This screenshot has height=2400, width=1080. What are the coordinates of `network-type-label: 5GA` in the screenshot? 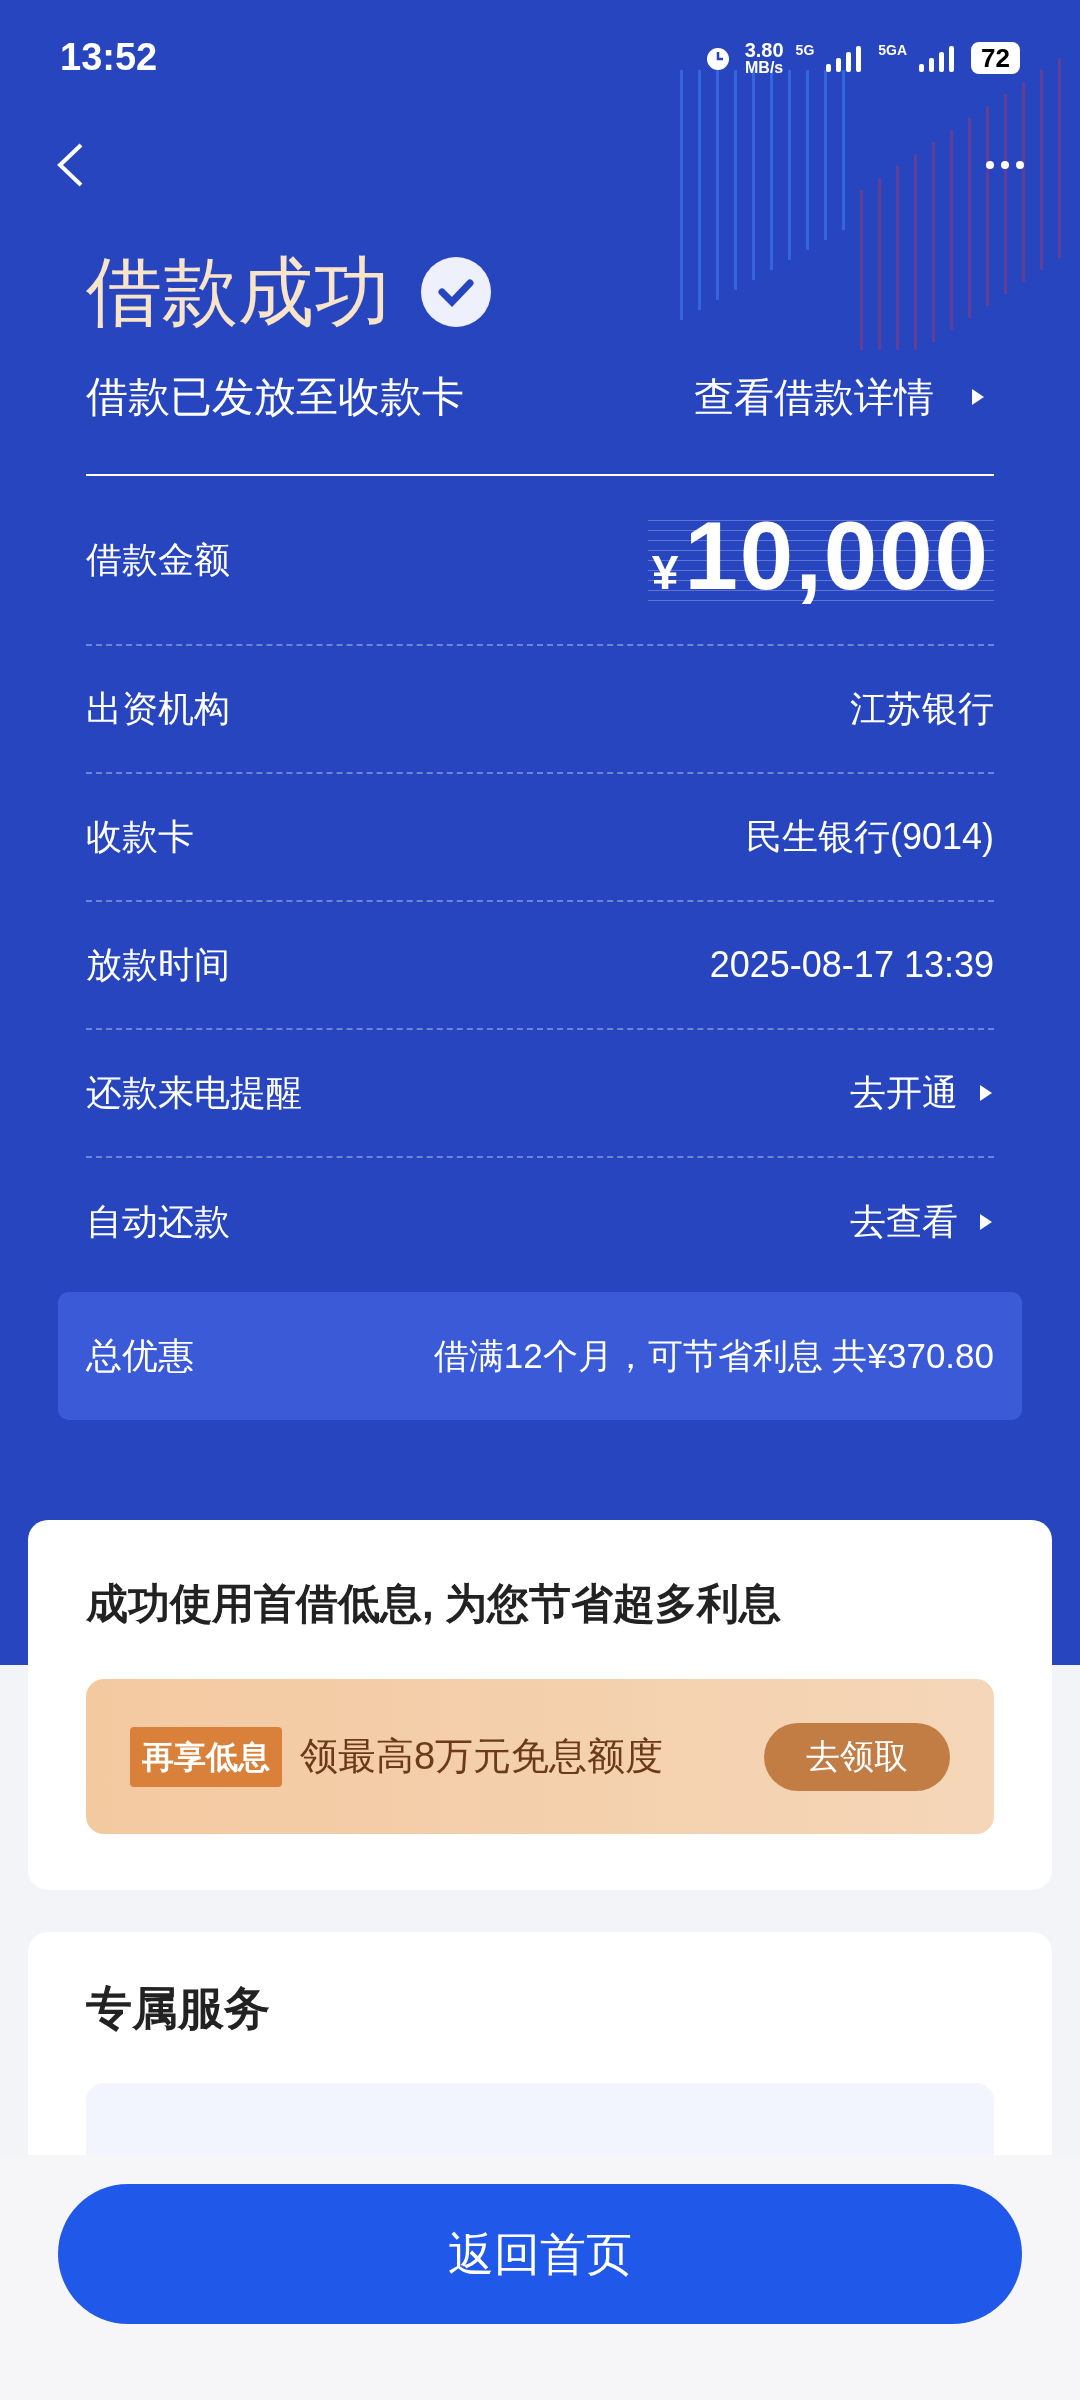 It's located at (893, 50).